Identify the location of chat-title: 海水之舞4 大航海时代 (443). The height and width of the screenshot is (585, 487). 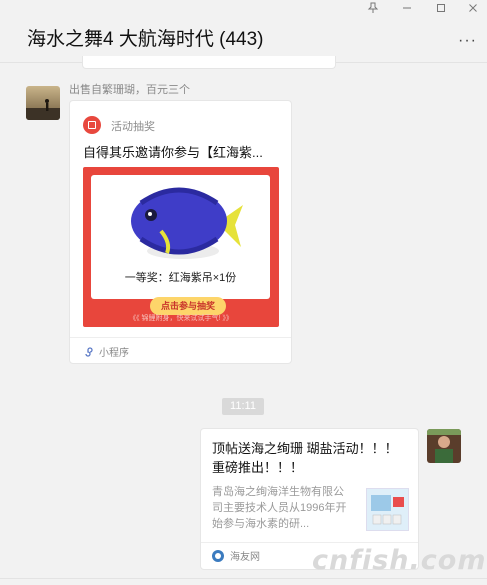
(145, 39).